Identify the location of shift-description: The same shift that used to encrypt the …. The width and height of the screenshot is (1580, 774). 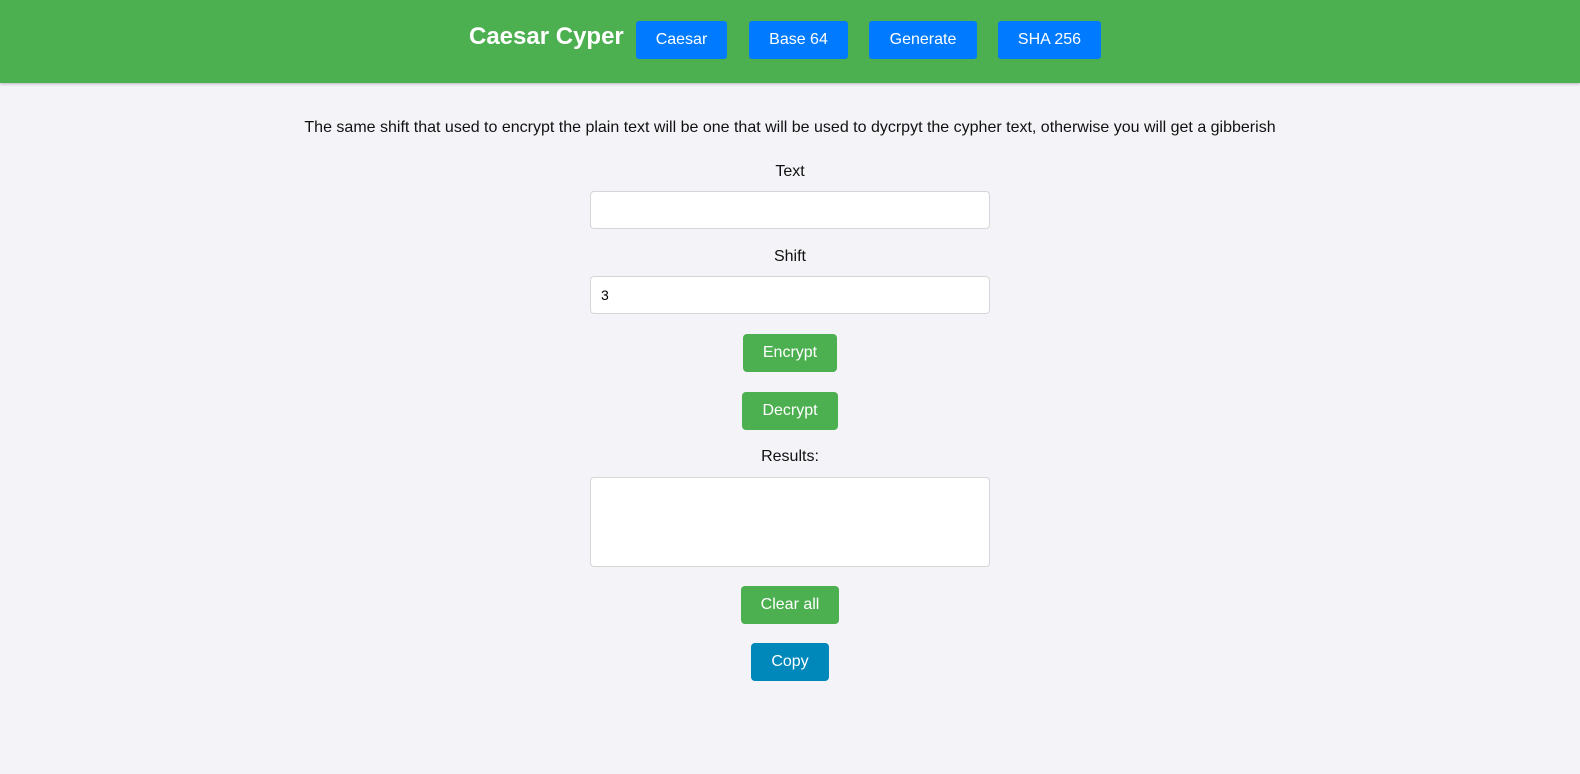
(790, 127).